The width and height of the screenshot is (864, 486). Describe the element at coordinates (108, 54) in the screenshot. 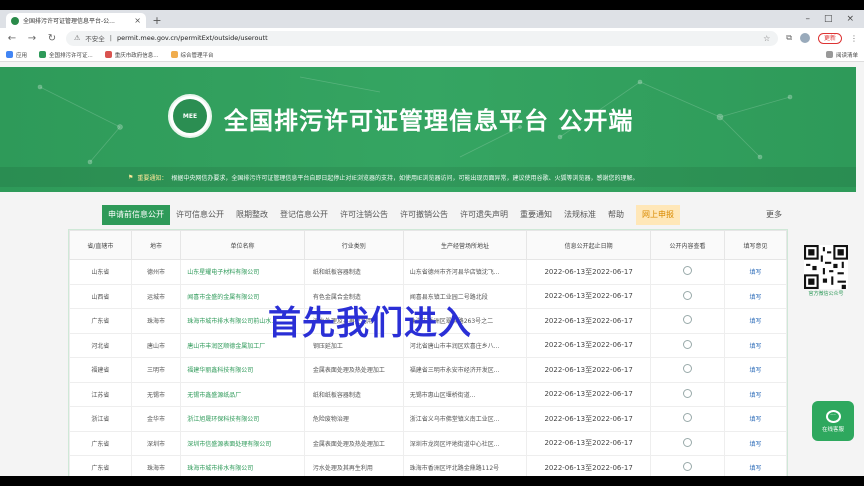

I see `gov-site-icon` at that location.